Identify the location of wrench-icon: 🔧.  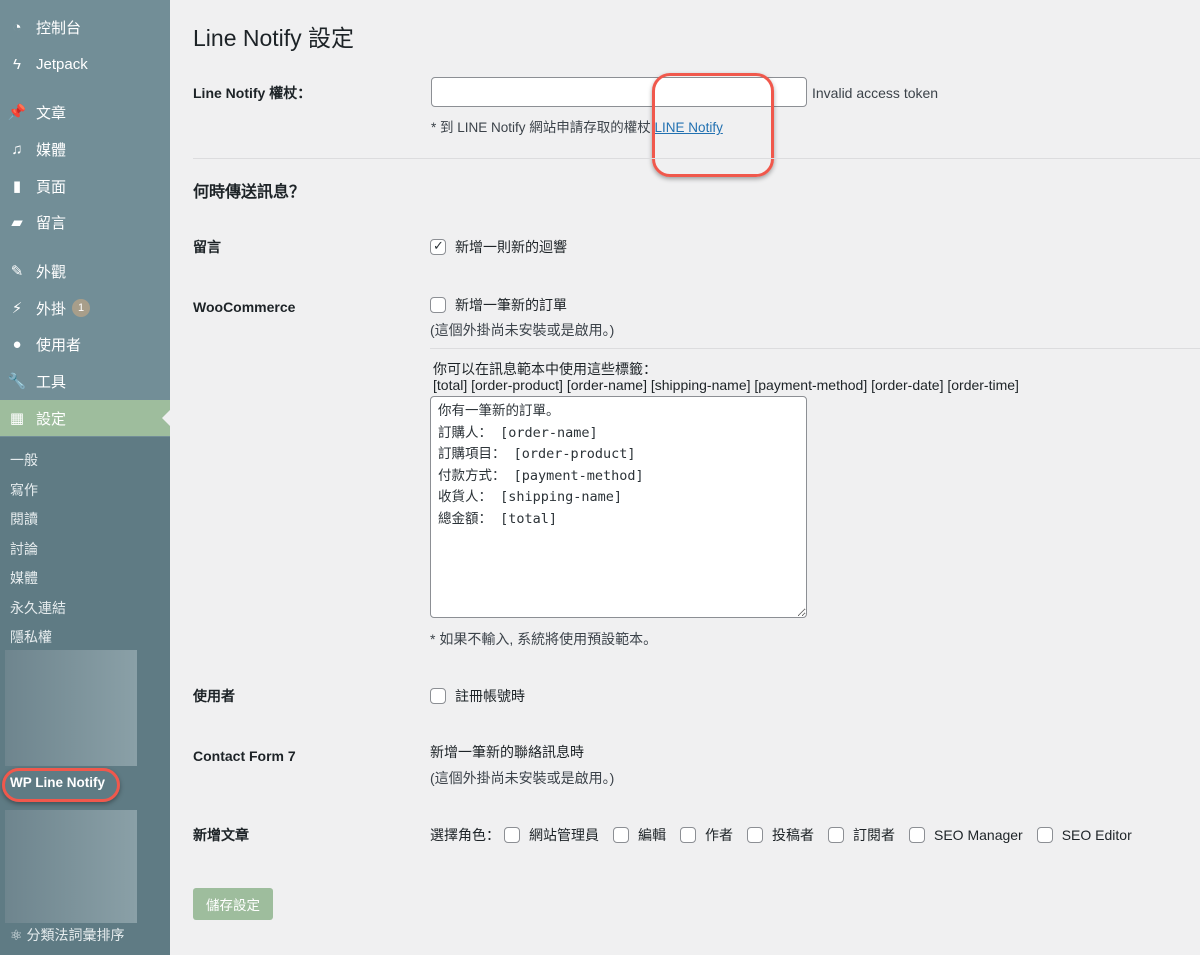
(17, 381).